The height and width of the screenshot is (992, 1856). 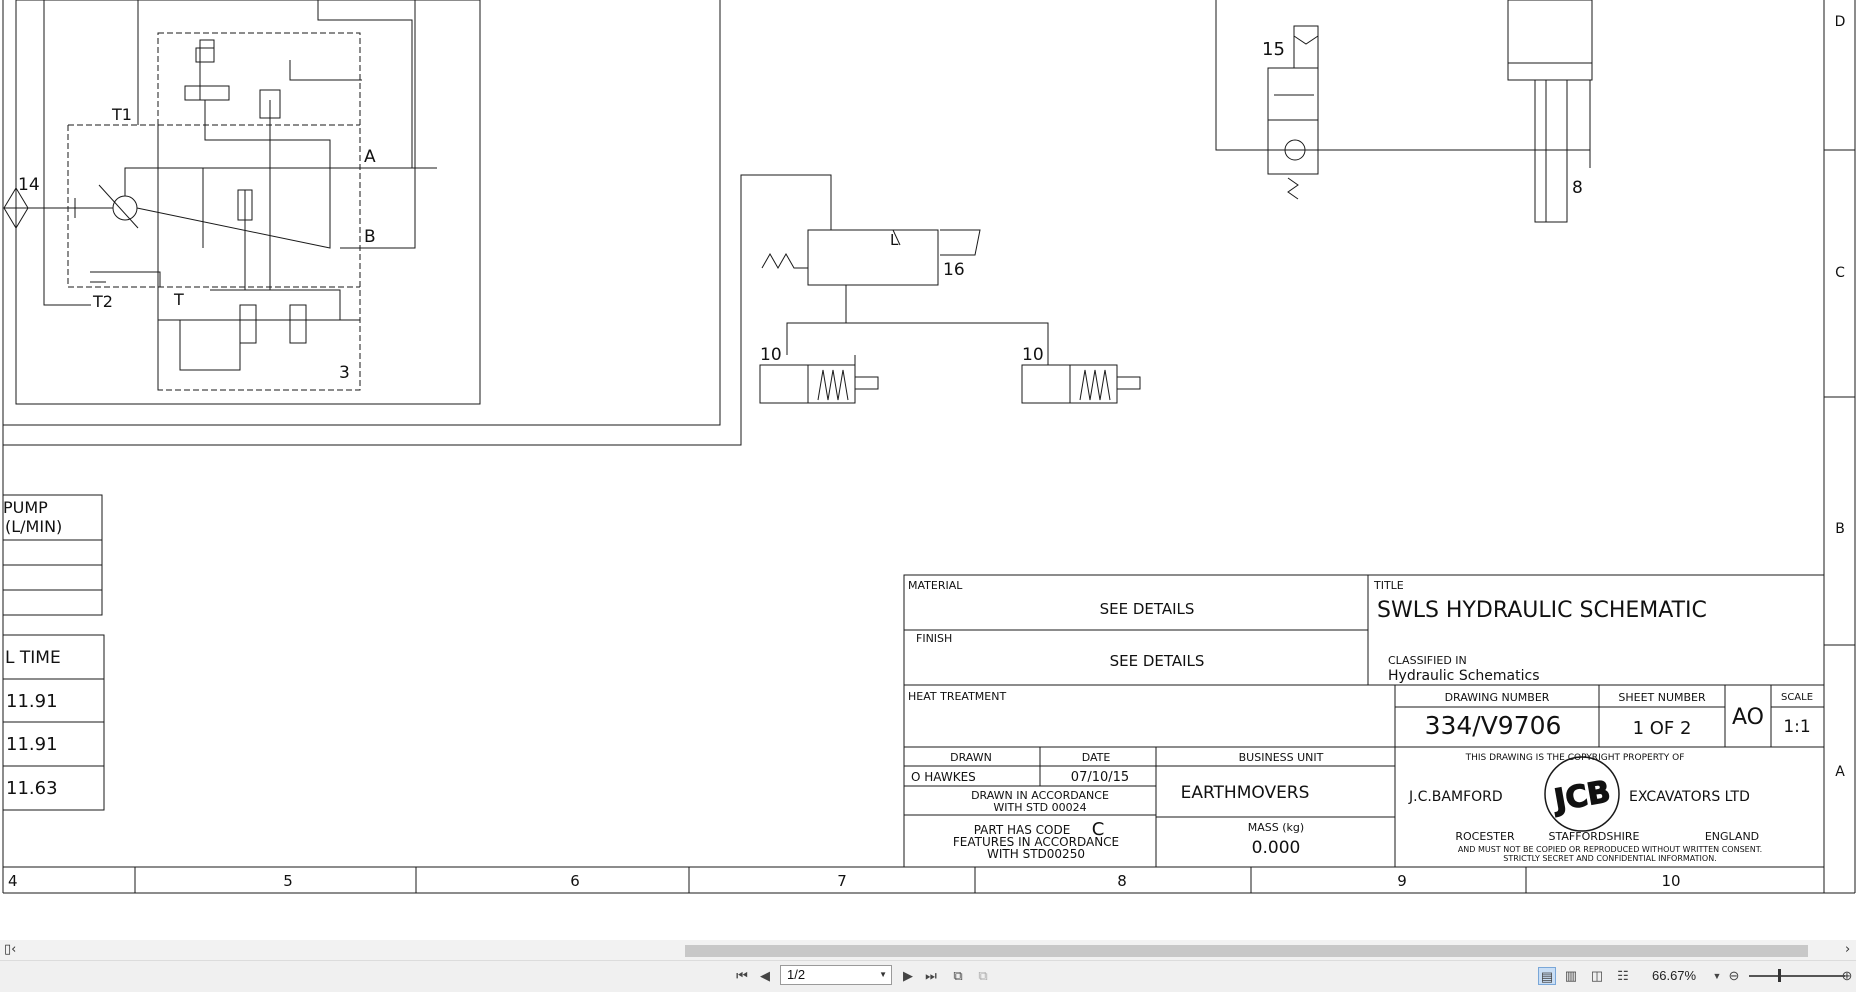 I want to click on zone-letter-d: D, so click(x=1840, y=22).